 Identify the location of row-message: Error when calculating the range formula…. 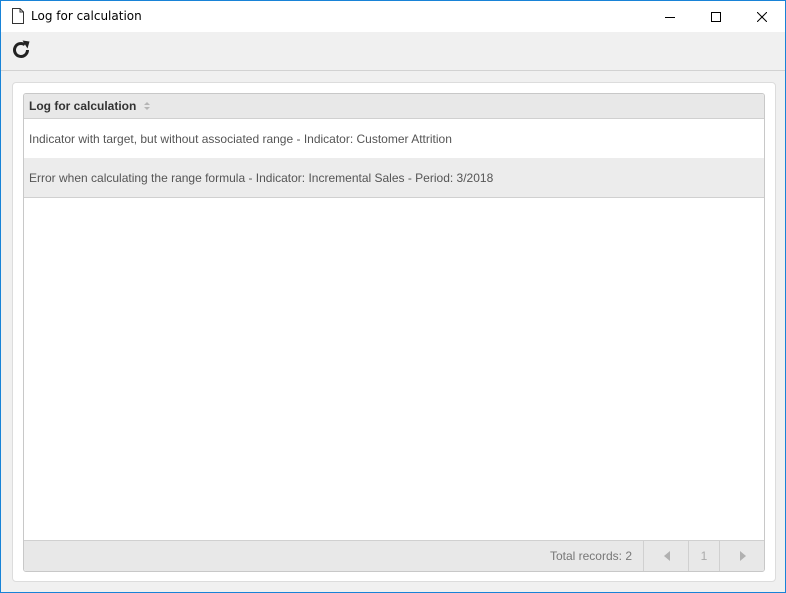
(261, 178).